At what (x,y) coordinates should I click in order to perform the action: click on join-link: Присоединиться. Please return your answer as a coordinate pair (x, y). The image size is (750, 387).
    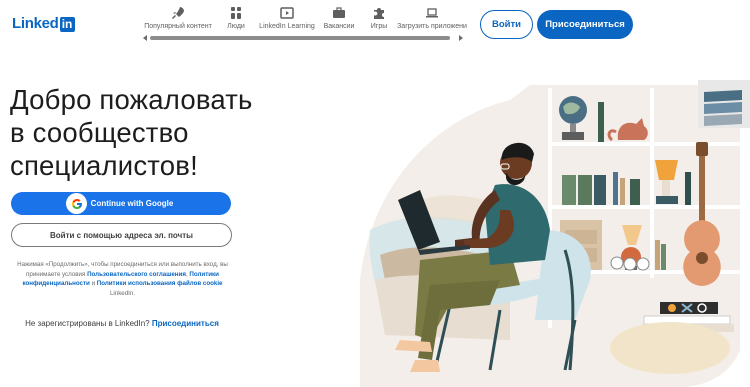
    Looking at the image, I should click on (185, 323).